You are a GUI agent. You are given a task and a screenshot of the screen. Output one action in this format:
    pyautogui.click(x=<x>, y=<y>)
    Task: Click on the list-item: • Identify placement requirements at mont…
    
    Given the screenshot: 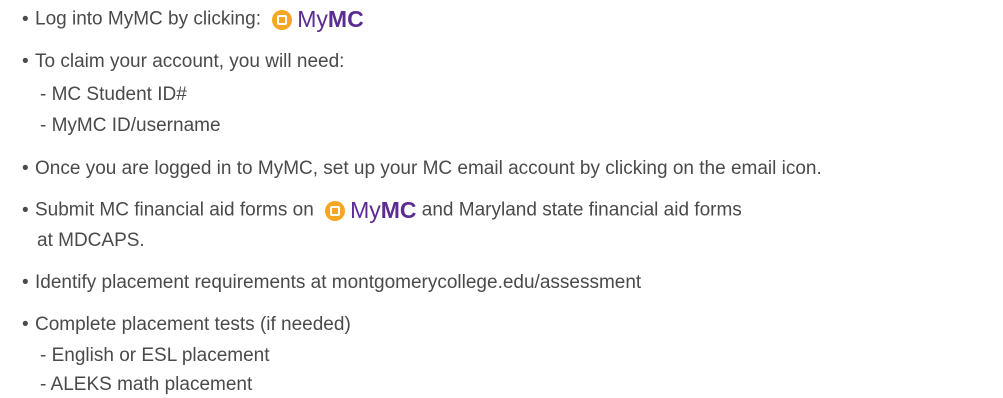 What is the action you would take?
    pyautogui.click(x=331, y=283)
    